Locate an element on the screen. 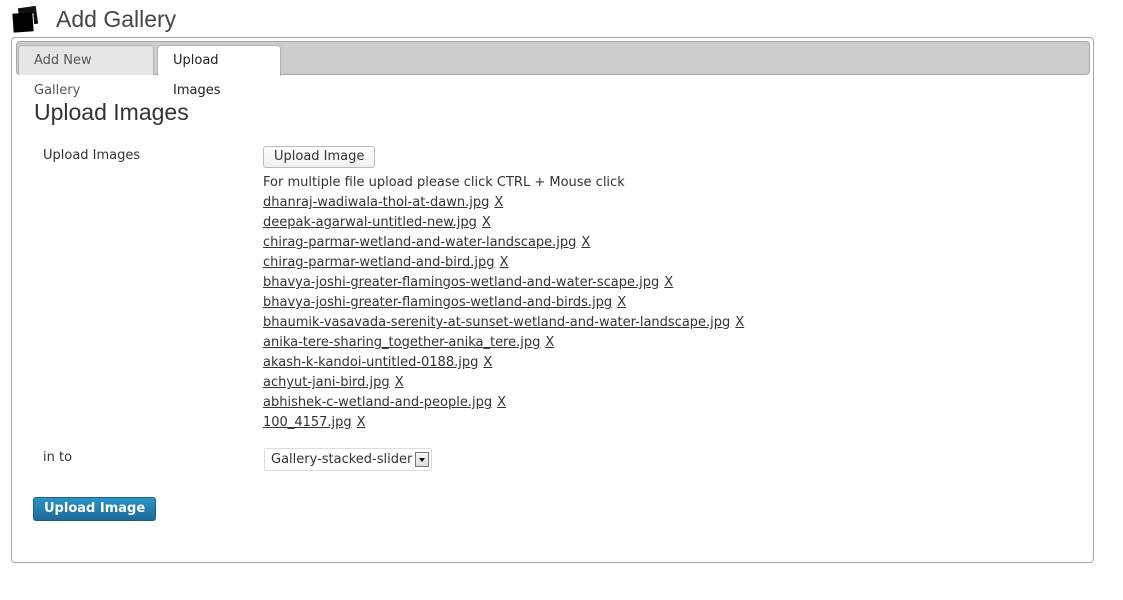 The width and height of the screenshot is (1123, 600). file-item: chirag-parmar-wetland-and-bird.jpg X is located at coordinates (503, 263).